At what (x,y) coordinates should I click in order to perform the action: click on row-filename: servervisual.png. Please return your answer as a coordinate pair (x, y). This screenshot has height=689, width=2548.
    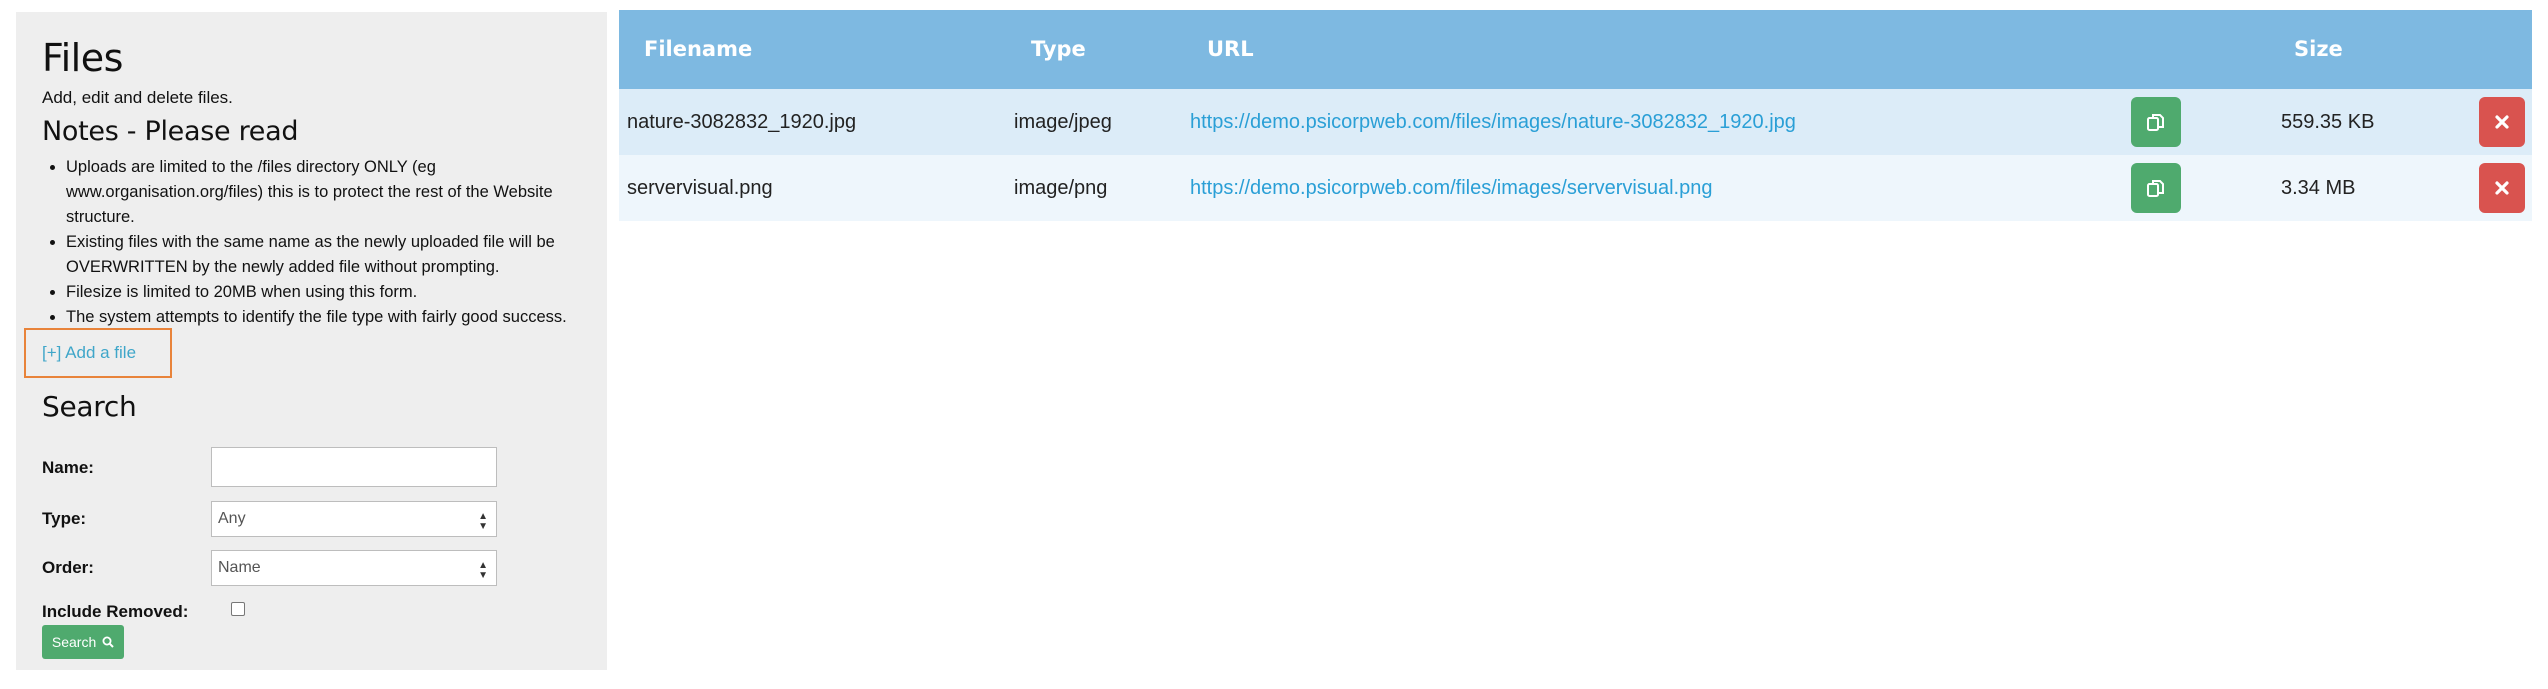
    Looking at the image, I should click on (700, 188).